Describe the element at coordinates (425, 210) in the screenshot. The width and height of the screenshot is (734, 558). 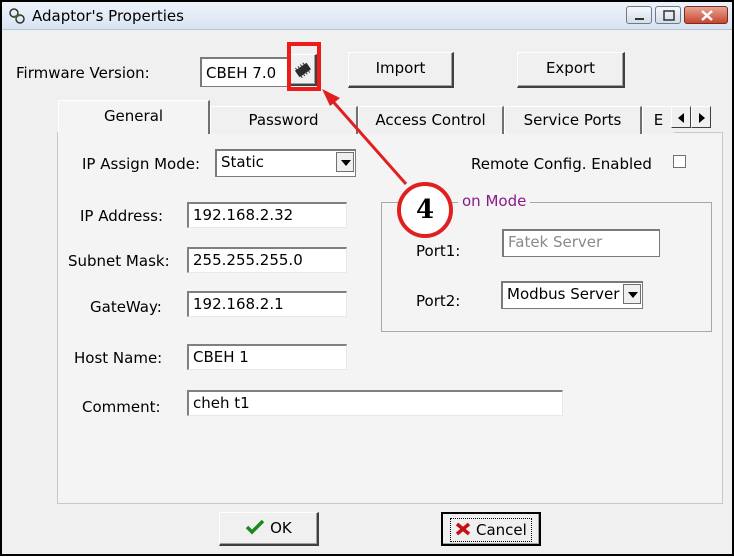
I see `annotation-callout-number: 4` at that location.